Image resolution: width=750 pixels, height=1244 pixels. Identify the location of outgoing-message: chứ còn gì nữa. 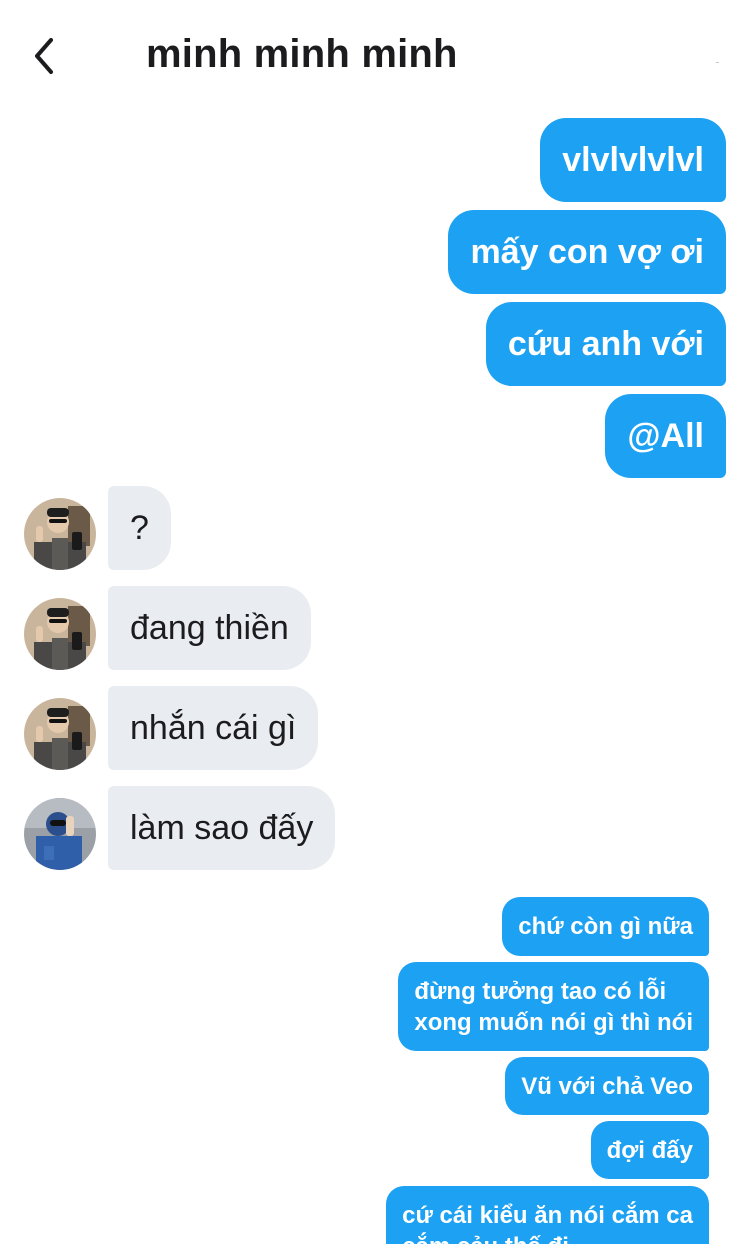
(605, 926).